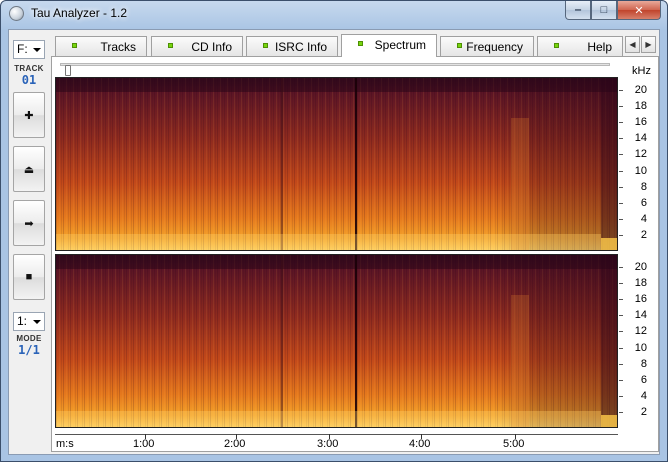 The width and height of the screenshot is (668, 462). I want to click on drive-select: F:, so click(29, 49).